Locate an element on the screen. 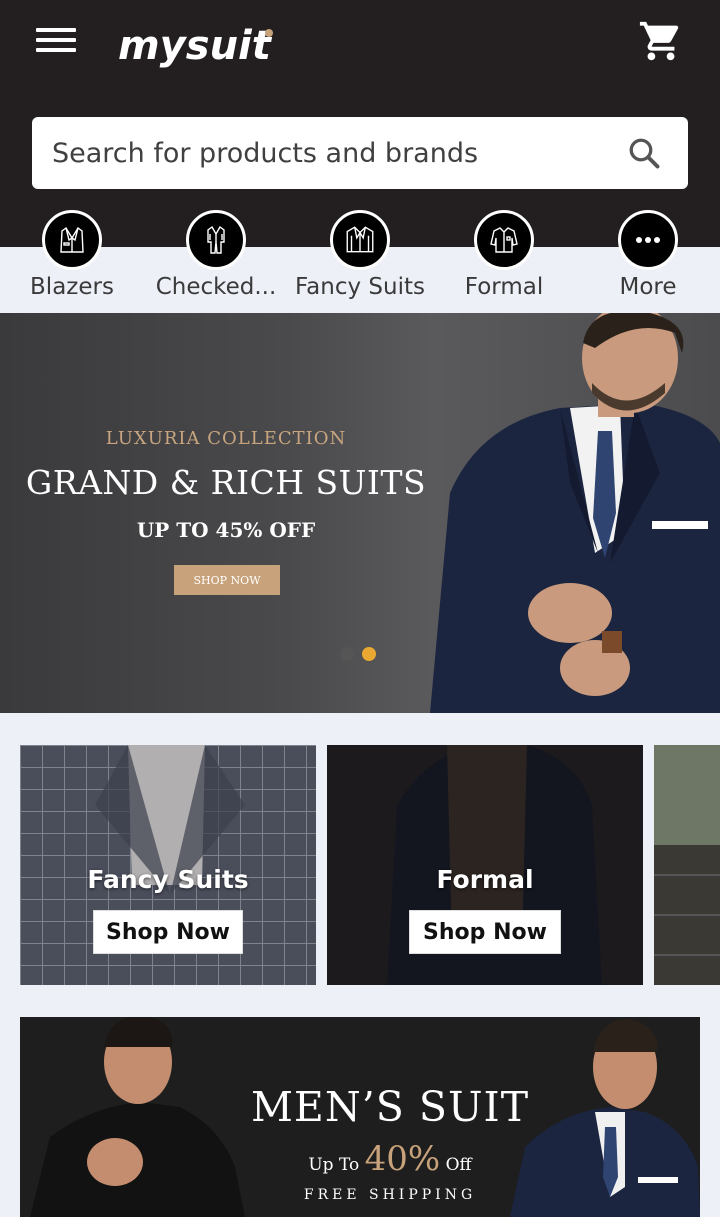 This screenshot has width=720, height=1217. category-label: Formal is located at coordinates (504, 287).